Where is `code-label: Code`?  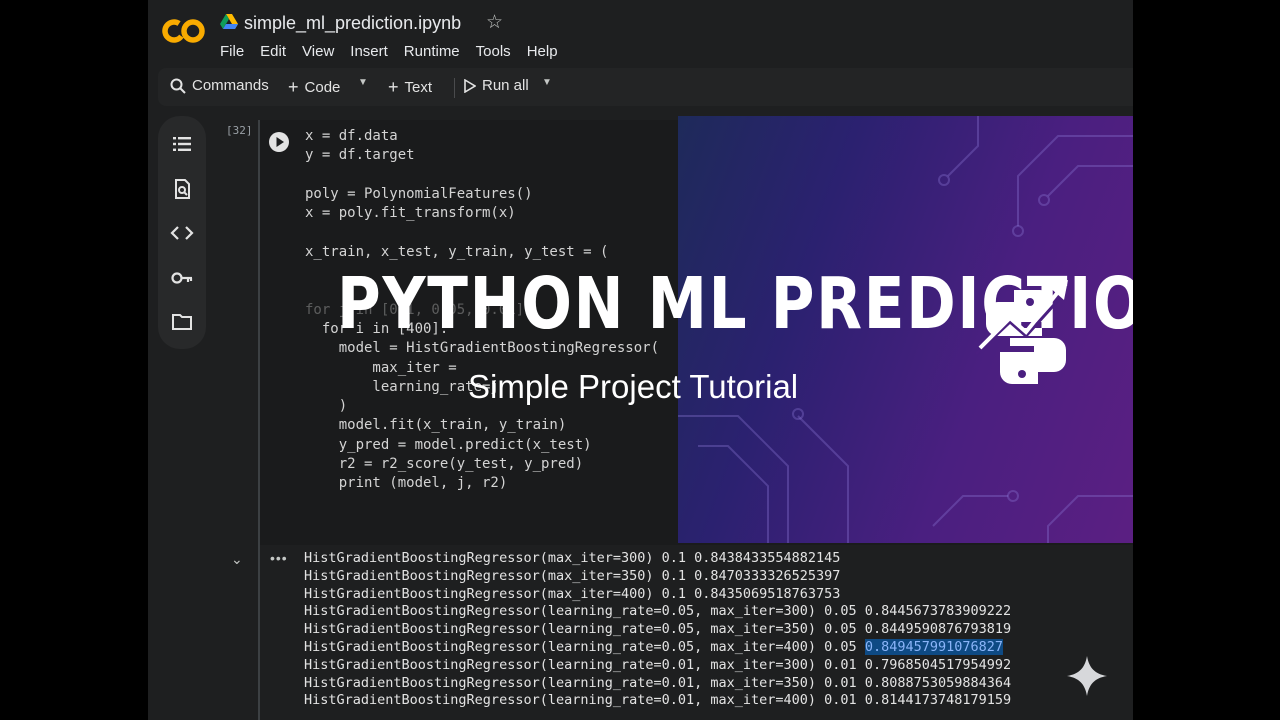
code-label: Code is located at coordinates (322, 87).